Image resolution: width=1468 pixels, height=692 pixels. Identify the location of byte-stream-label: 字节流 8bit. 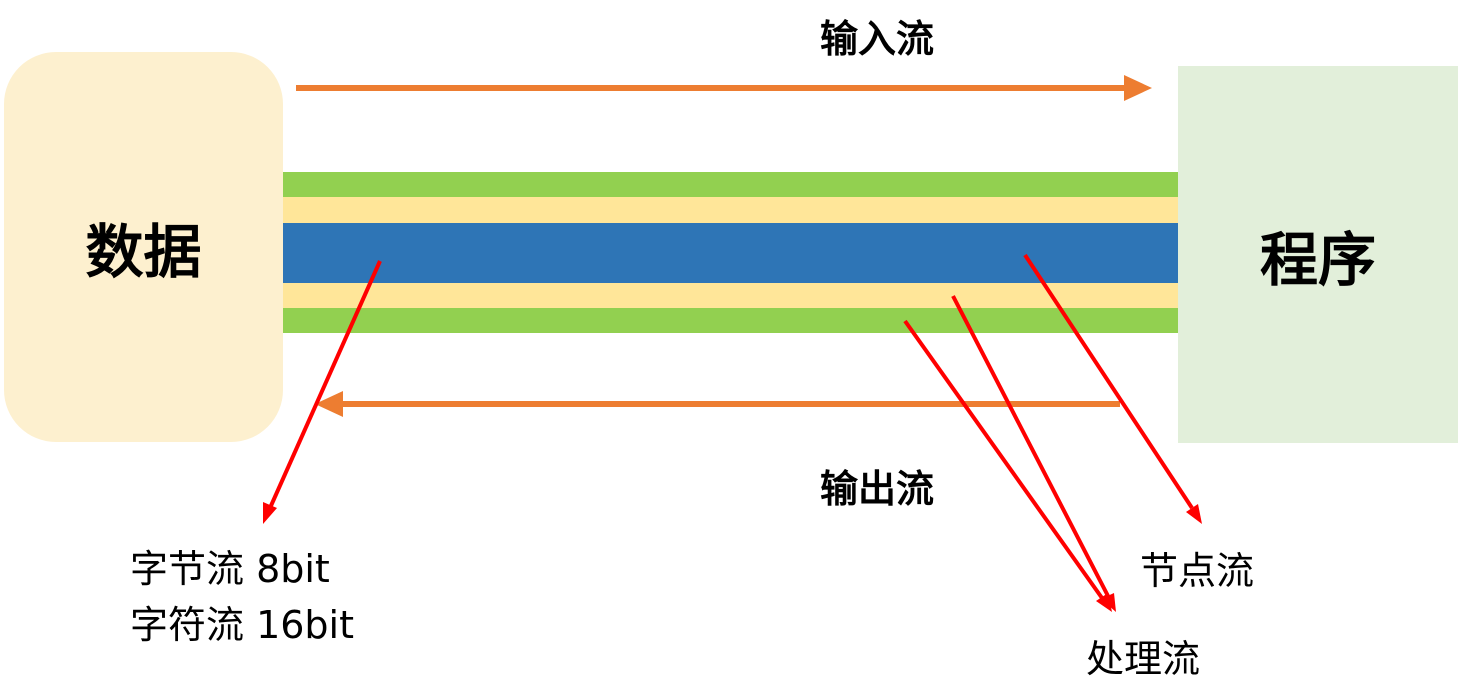
(230, 569).